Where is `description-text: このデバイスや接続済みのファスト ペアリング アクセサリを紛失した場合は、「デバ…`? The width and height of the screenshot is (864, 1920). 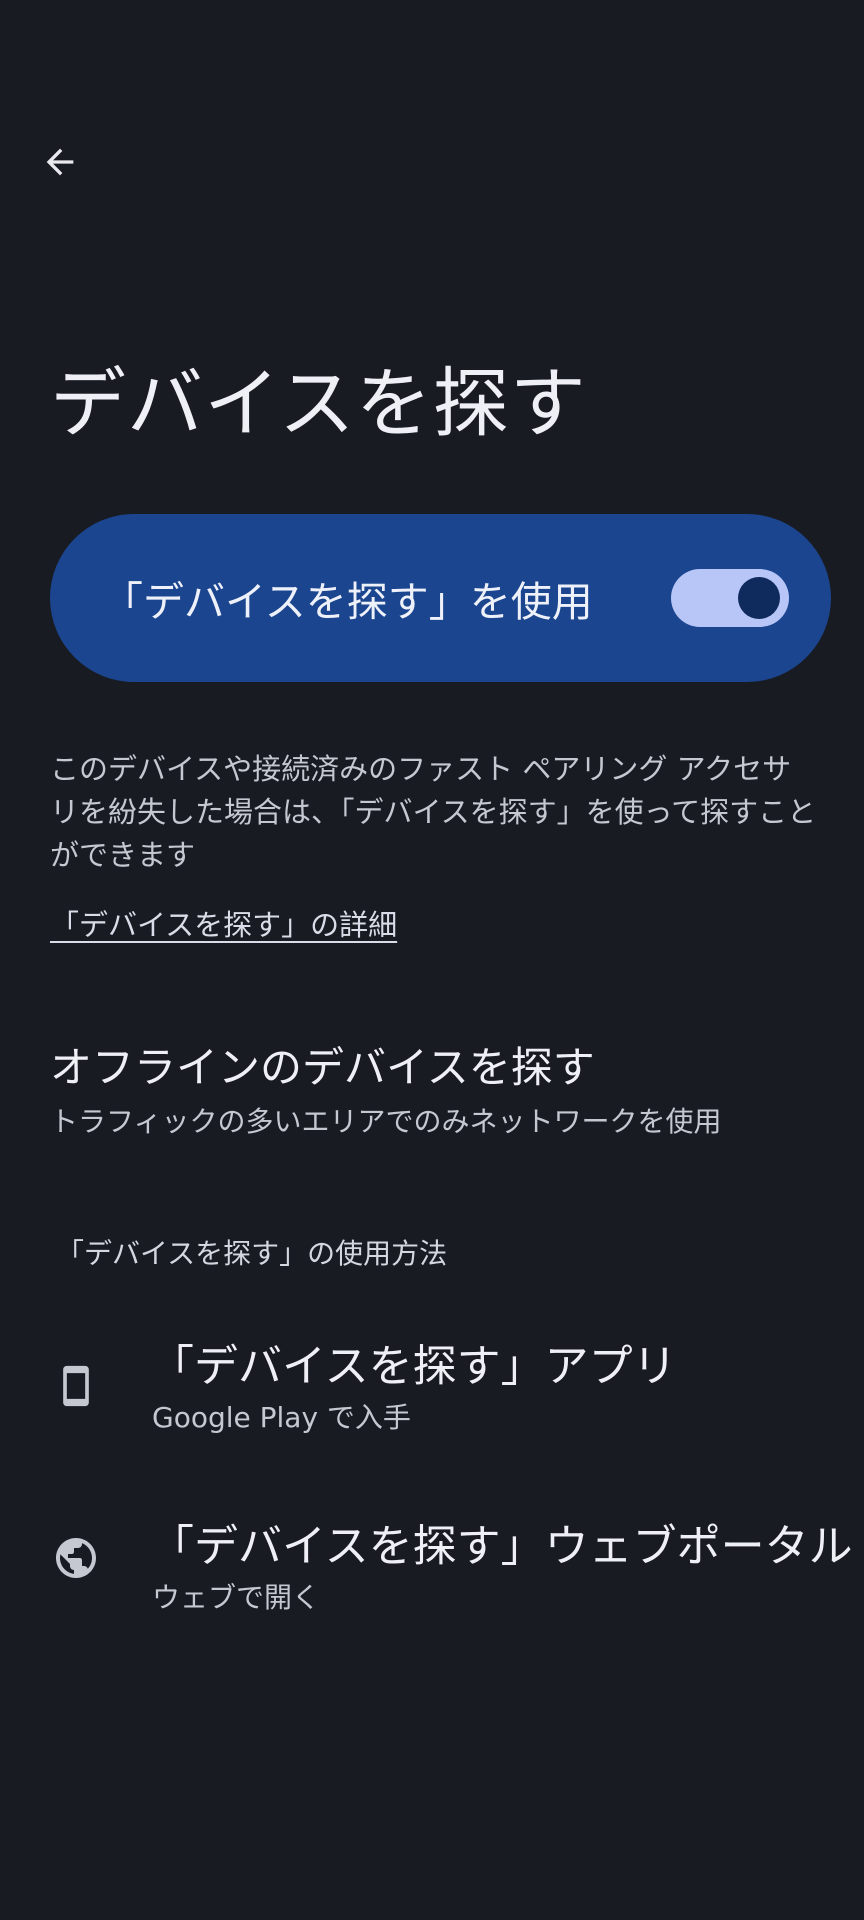 description-text: このデバイスや接続済みのファスト ペアリング アクセサリを紛失した場合は、「デバ… is located at coordinates (433, 812).